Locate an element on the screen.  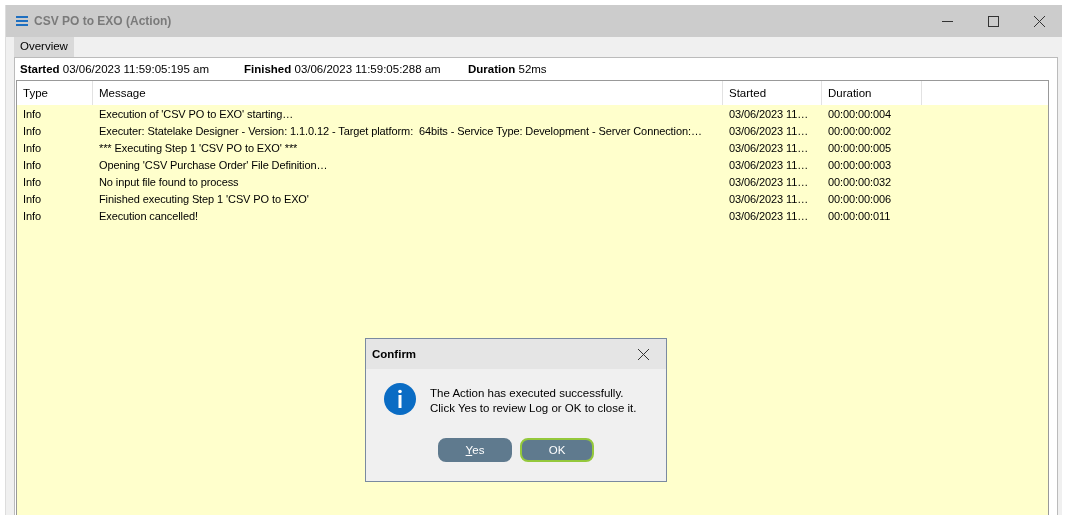
column-header: Started is located at coordinates (772, 93).